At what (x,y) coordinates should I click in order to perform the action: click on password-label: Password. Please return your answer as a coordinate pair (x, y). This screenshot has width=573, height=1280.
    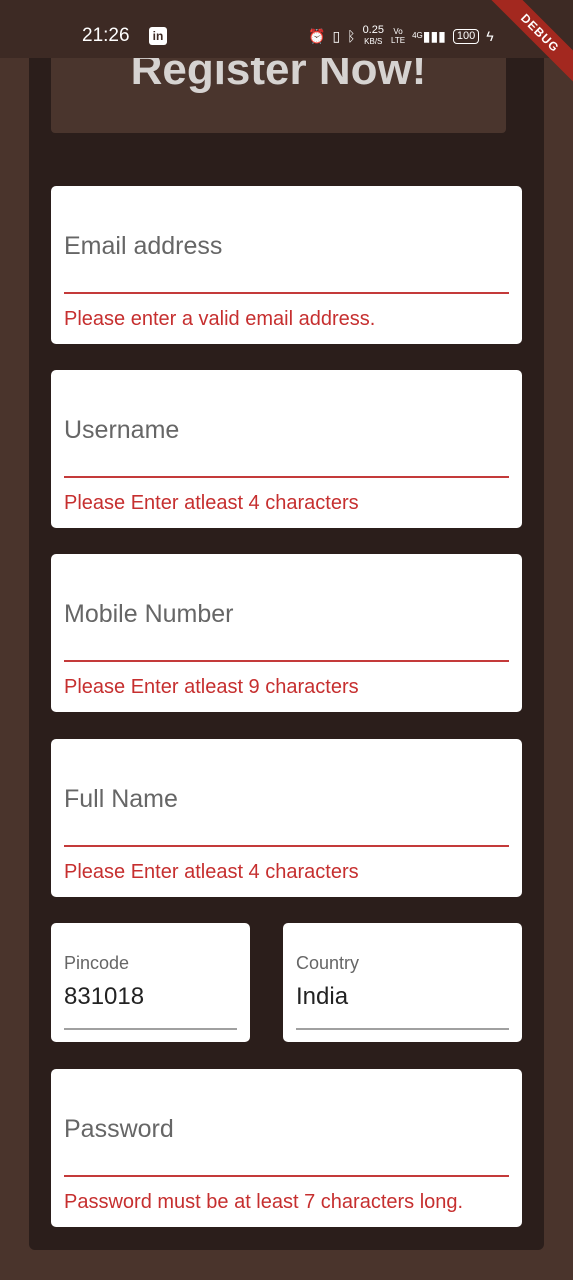
    Looking at the image, I should click on (119, 1129).